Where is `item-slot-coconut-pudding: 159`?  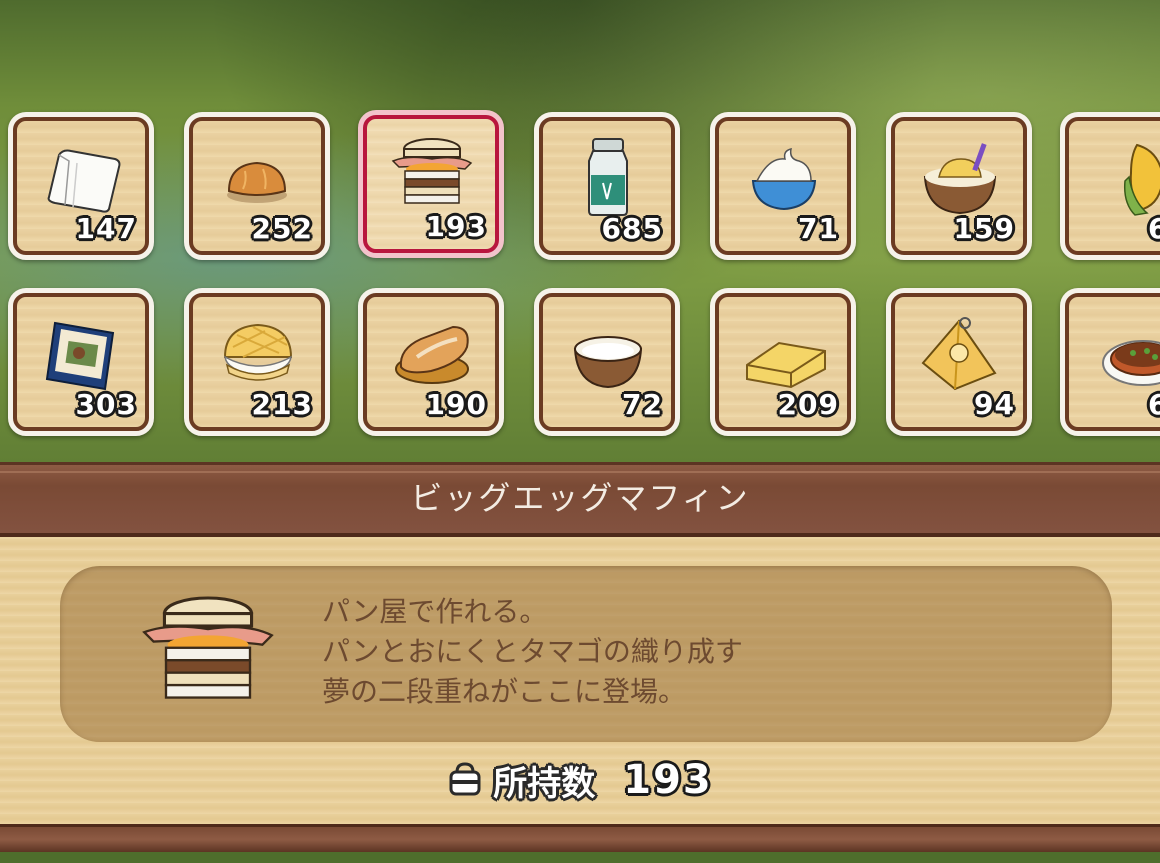
item-slot-coconut-pudding: 159 is located at coordinates (959, 186).